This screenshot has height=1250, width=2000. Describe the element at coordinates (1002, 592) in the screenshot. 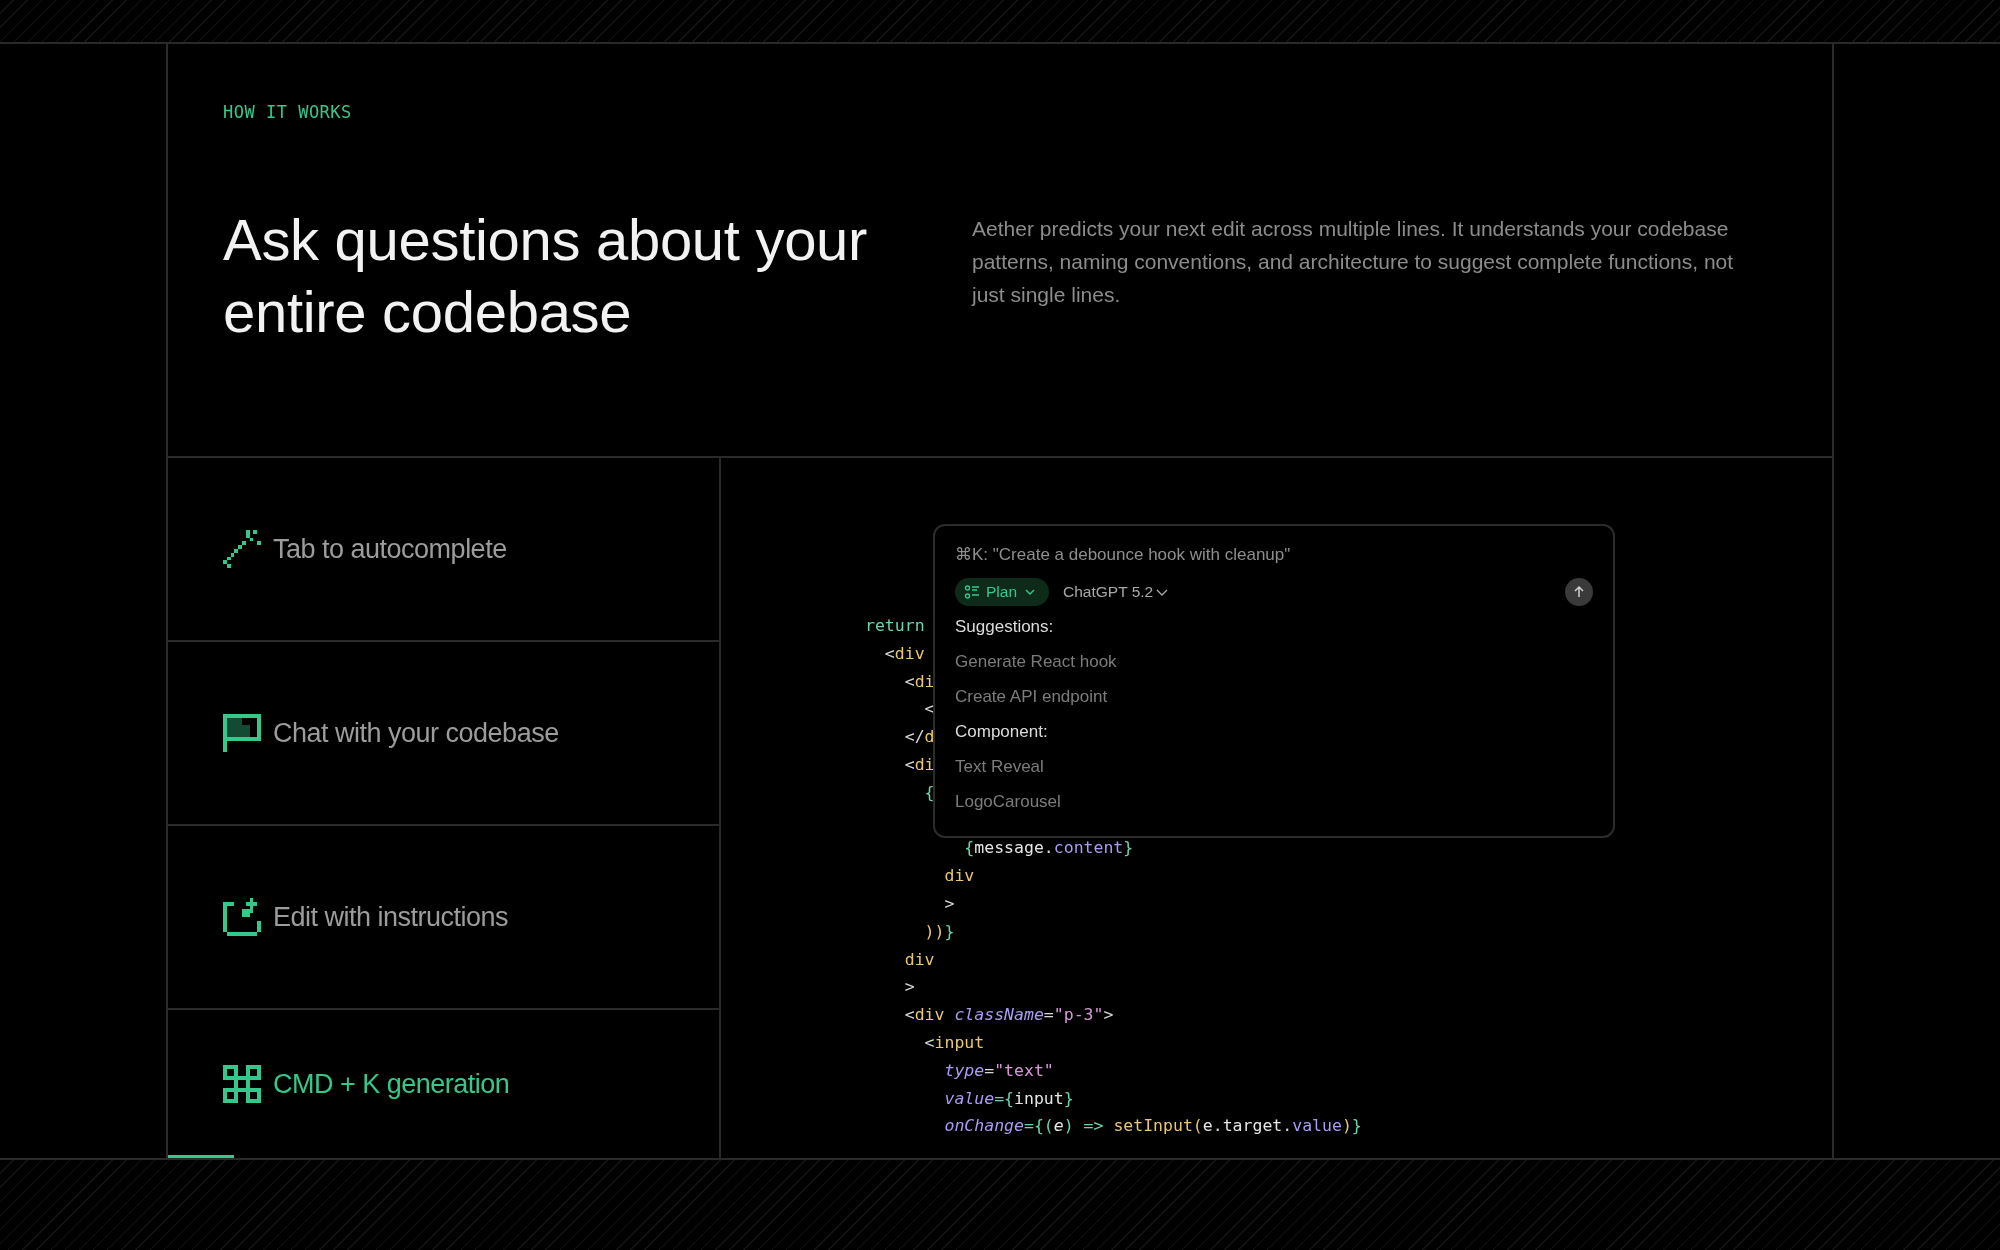

I see `mode-dropdown: Plan` at that location.